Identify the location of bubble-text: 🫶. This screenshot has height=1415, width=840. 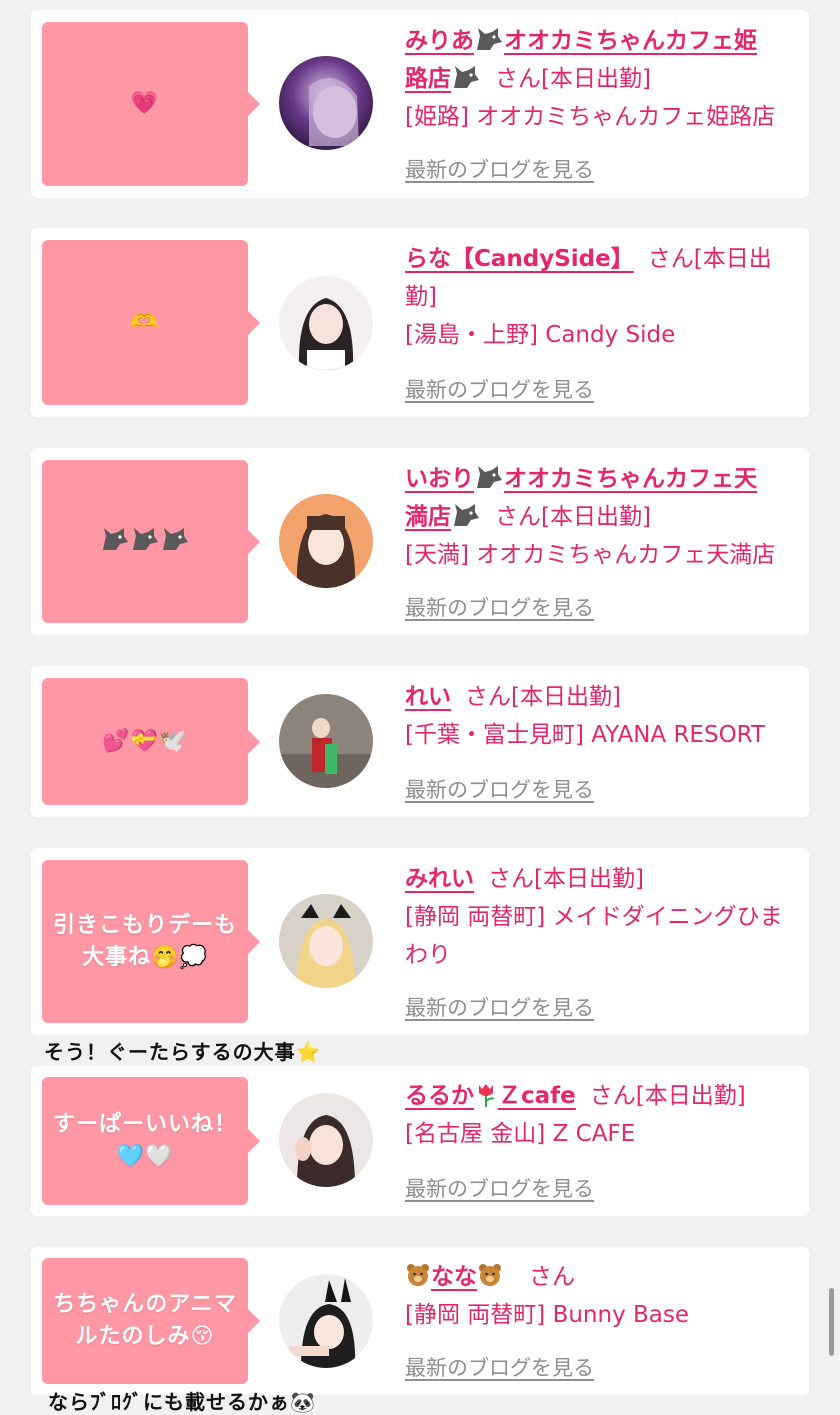
(145, 322).